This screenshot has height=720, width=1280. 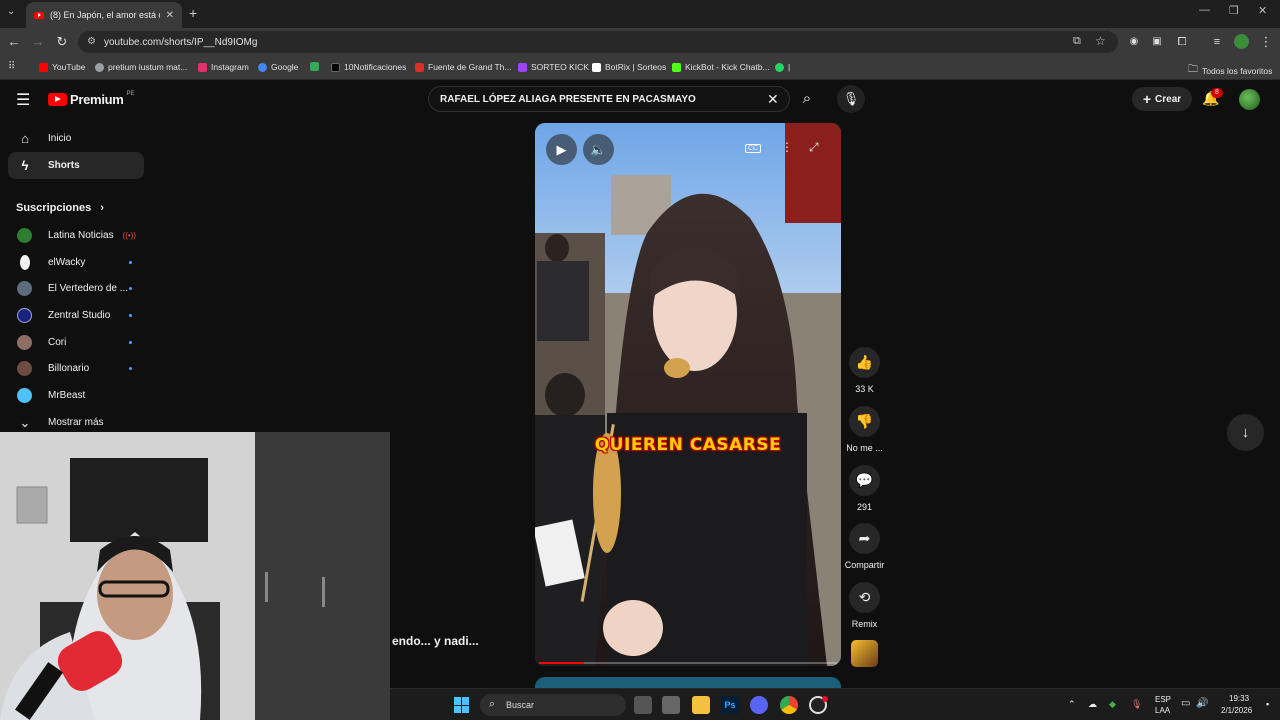 I want to click on tray-app-icon-2: ◆, so click(x=1112, y=704).